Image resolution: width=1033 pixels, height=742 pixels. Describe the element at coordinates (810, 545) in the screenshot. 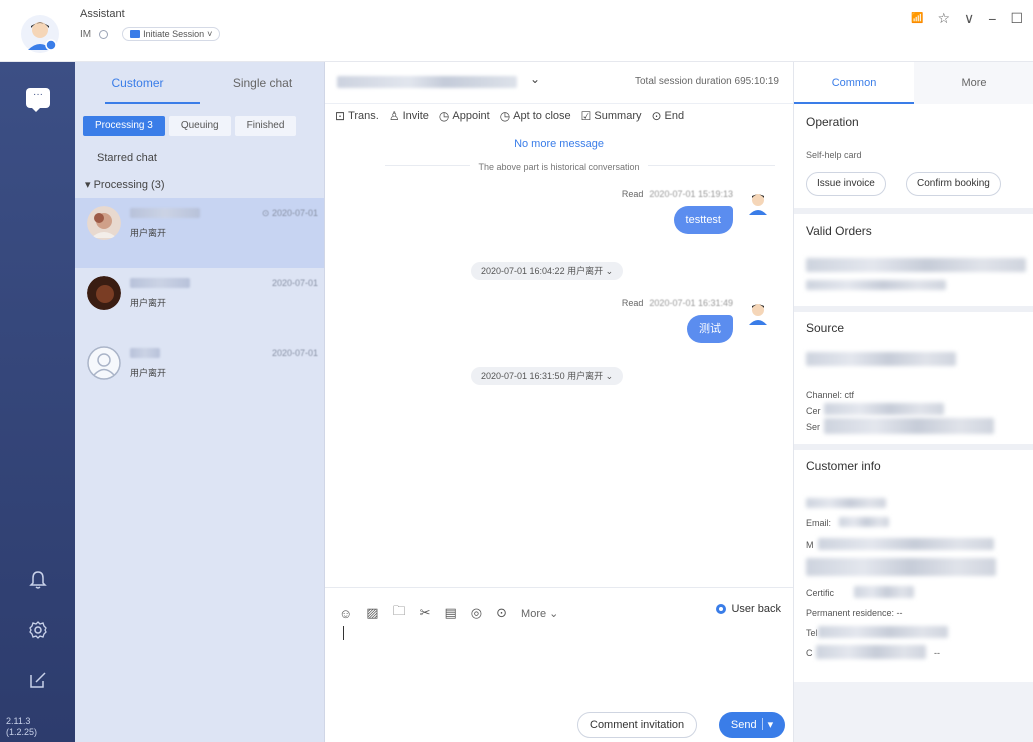

I see `customer-field-label: M` at that location.